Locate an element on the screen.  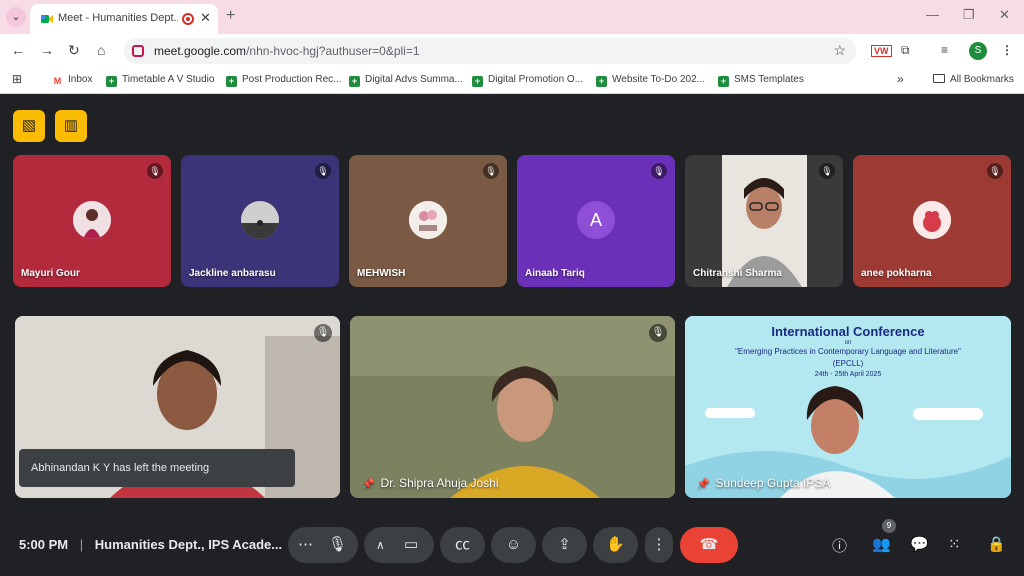
activities-grid-icon: ⁙ is located at coordinates (954, 544).